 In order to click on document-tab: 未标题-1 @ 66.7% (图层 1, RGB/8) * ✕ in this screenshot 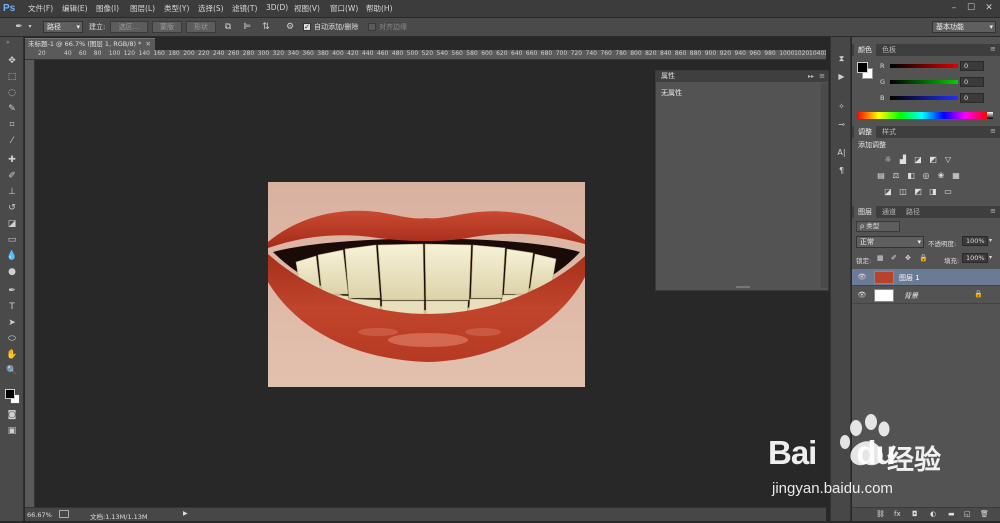, I will do `click(90, 44)`.